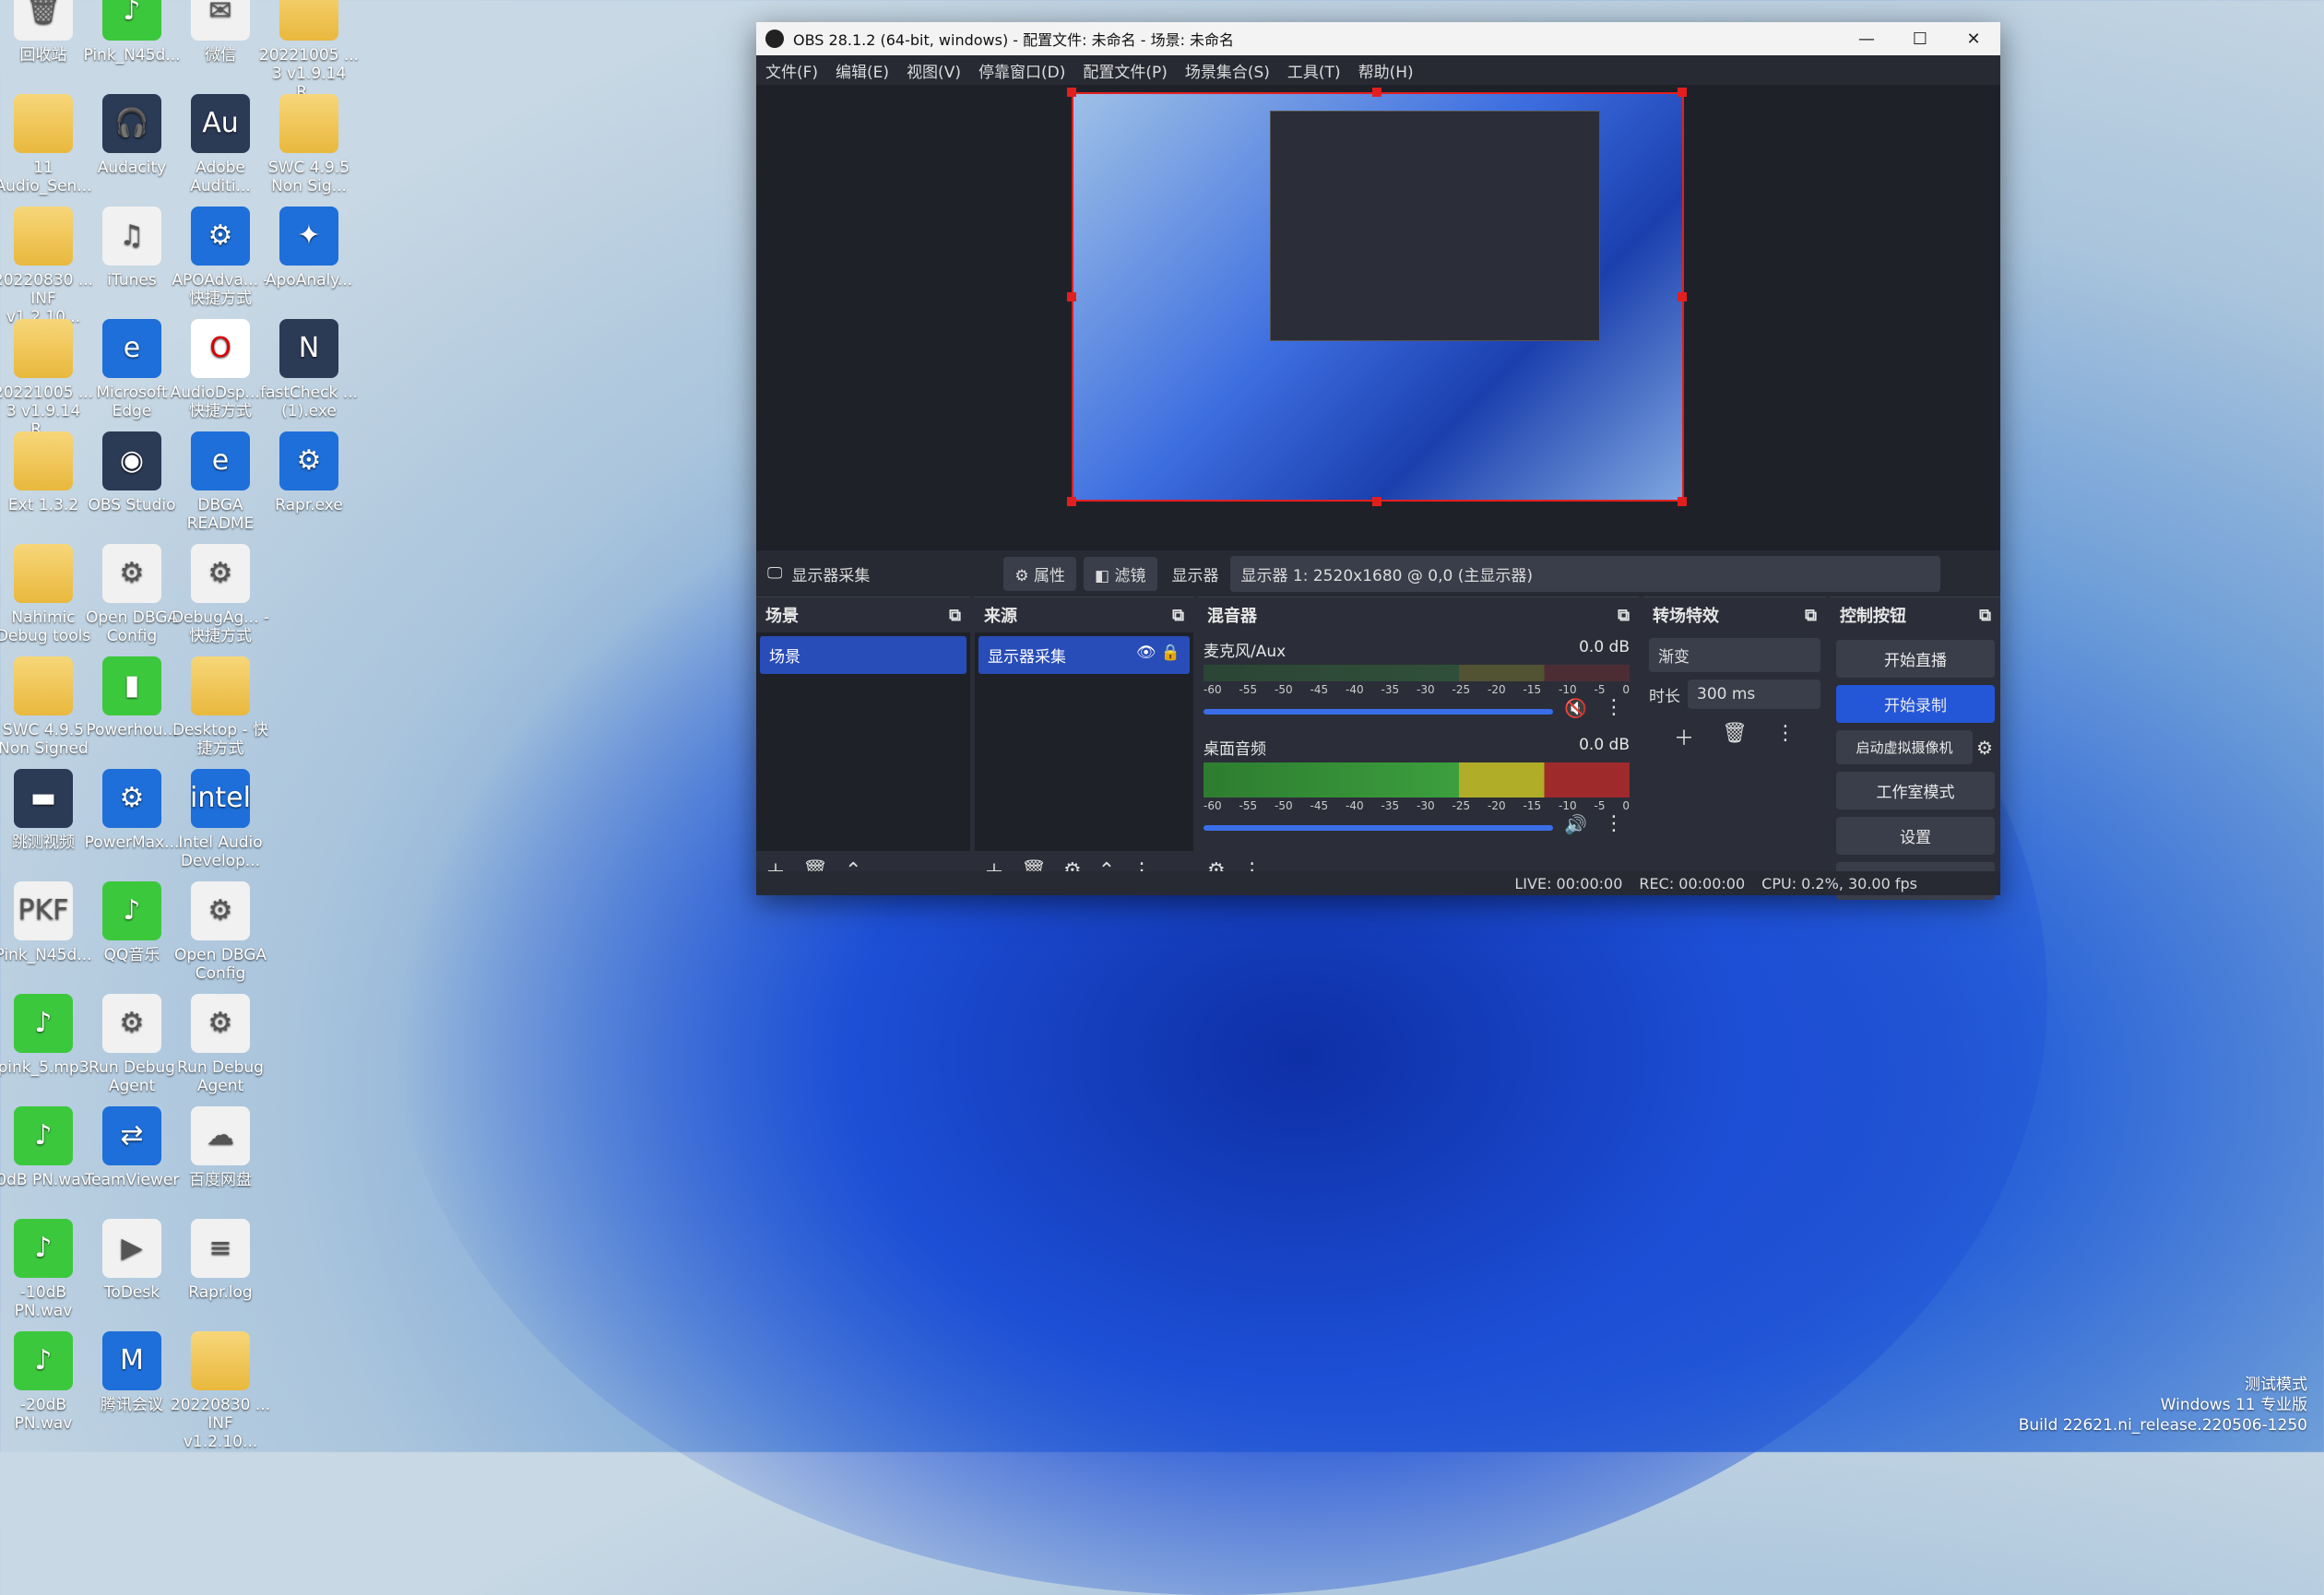  What do you see at coordinates (862, 70) in the screenshot?
I see `menu-edit: 编辑(E)` at bounding box center [862, 70].